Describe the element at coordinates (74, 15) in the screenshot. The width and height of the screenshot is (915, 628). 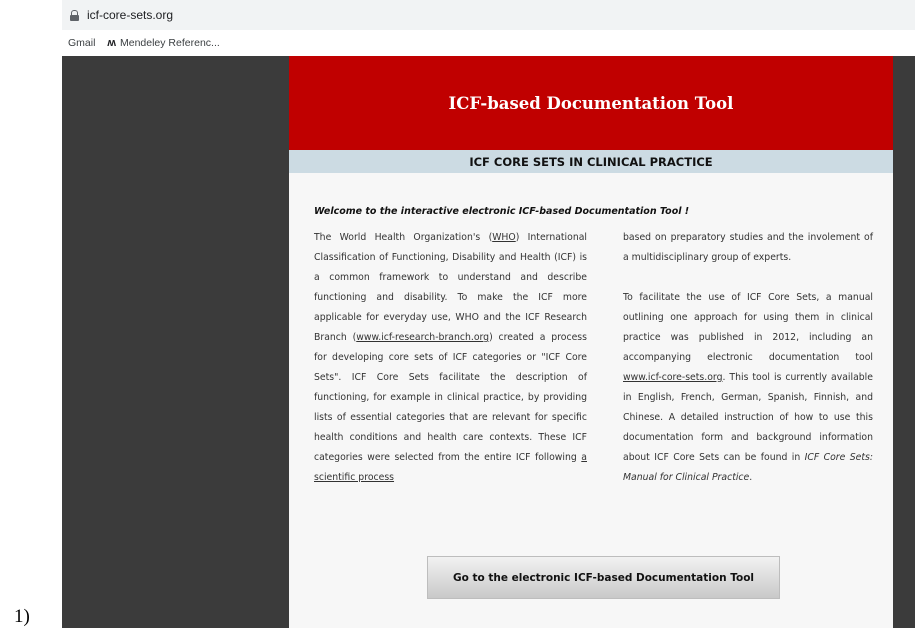
I see `lock-icon` at that location.